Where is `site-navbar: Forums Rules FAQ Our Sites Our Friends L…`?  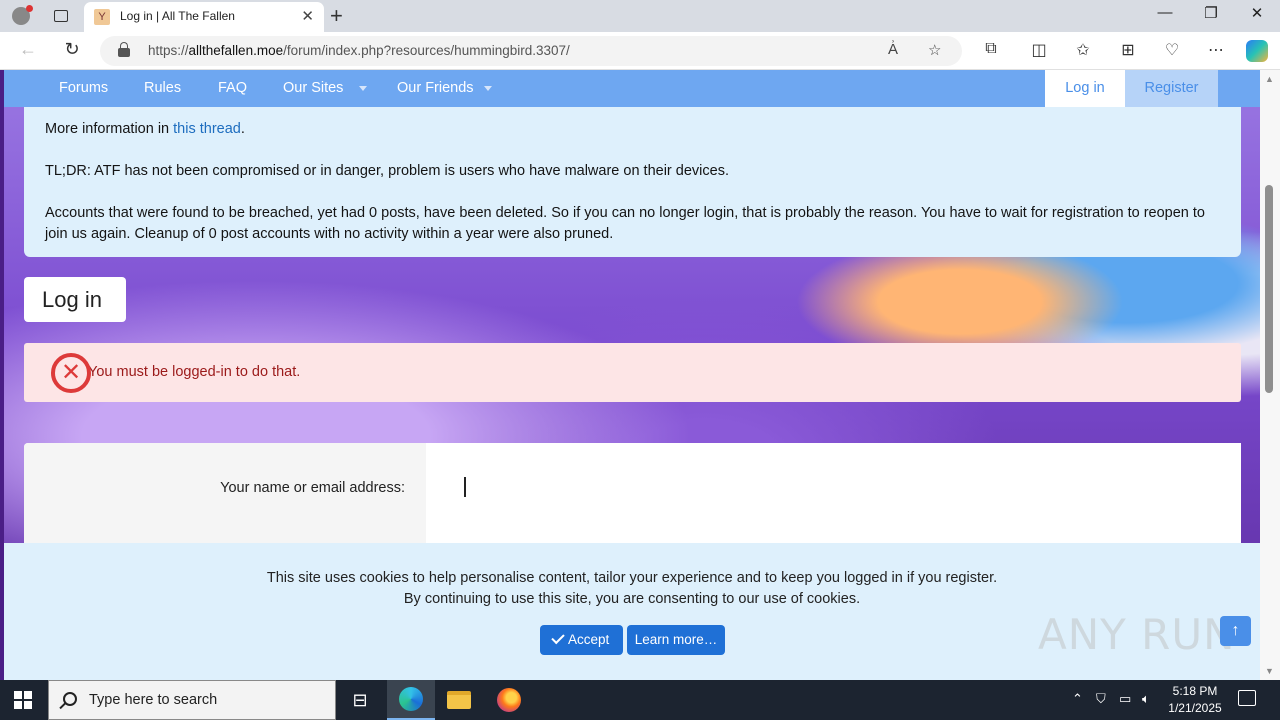 site-navbar: Forums Rules FAQ Our Sites Our Friends L… is located at coordinates (632, 88).